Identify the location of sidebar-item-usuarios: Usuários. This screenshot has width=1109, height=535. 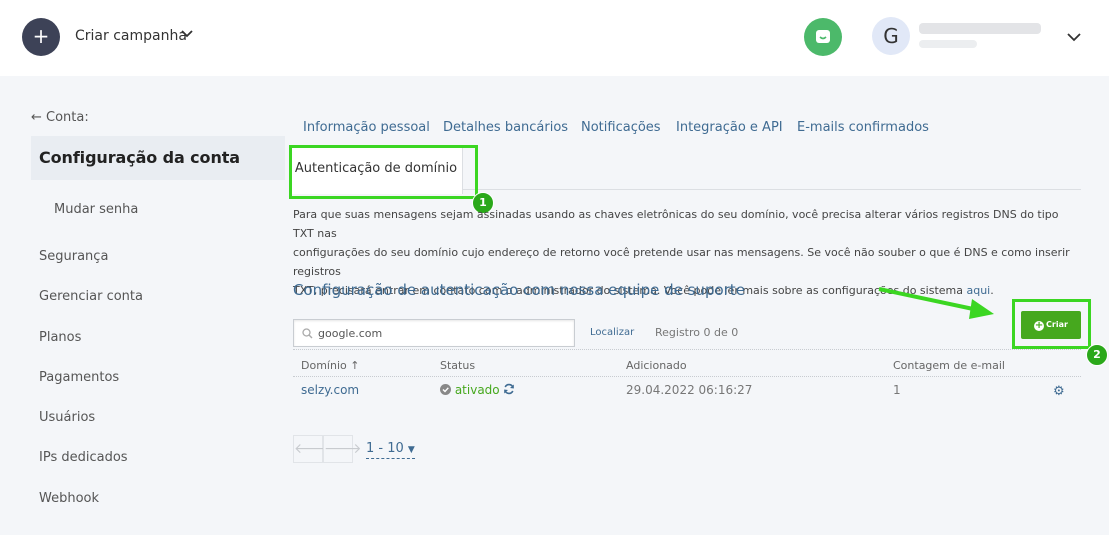
(67, 417).